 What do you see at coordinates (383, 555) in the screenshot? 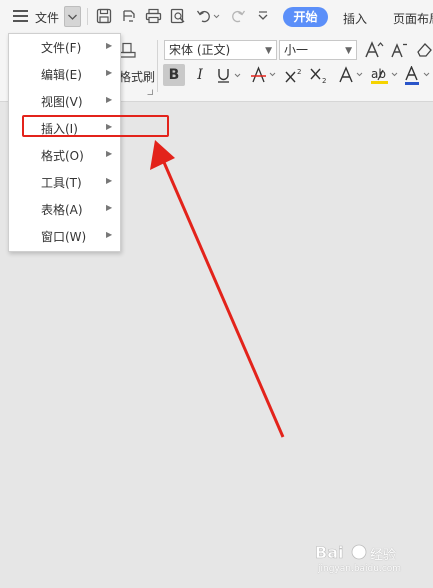
I see `watermark-suffix: 经验` at bounding box center [383, 555].